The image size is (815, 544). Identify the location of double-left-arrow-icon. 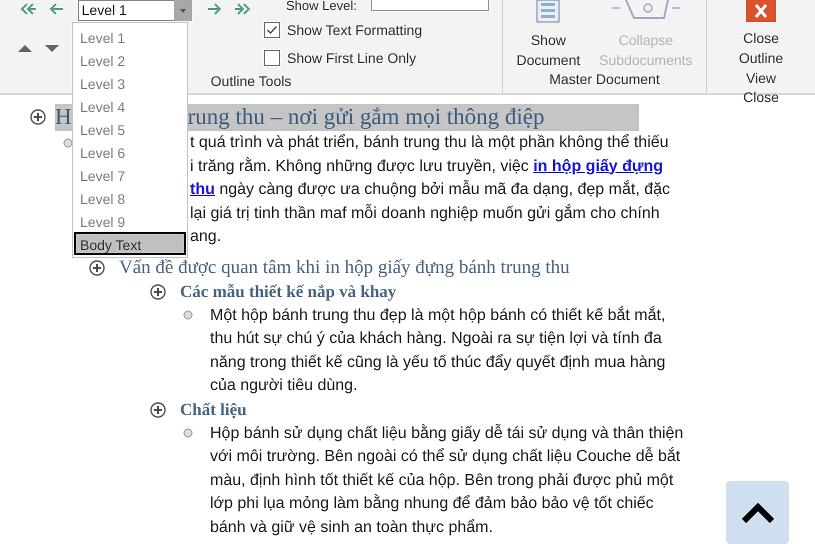
(28, 9).